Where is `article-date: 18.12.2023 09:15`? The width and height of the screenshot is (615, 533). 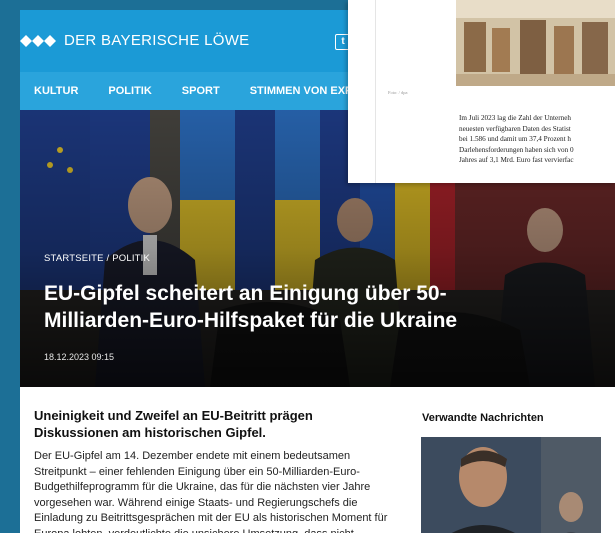
article-date: 18.12.2023 09:15 is located at coordinates (79, 357).